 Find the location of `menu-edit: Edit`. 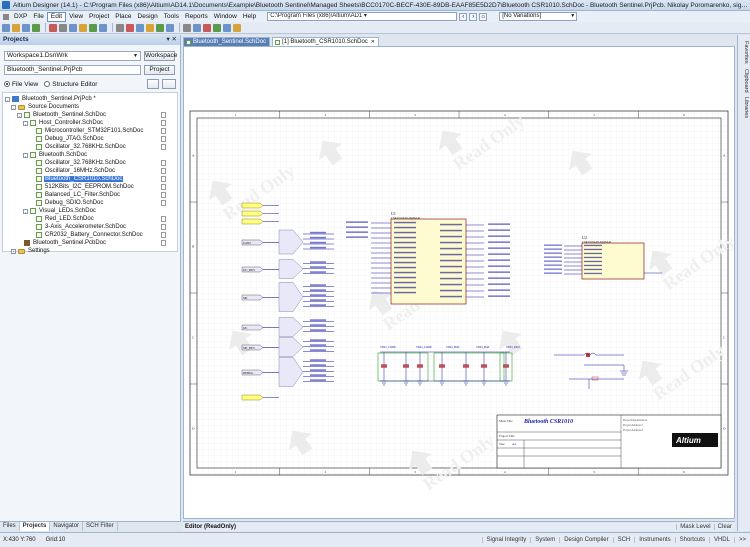

menu-edit: Edit is located at coordinates (56, 16).